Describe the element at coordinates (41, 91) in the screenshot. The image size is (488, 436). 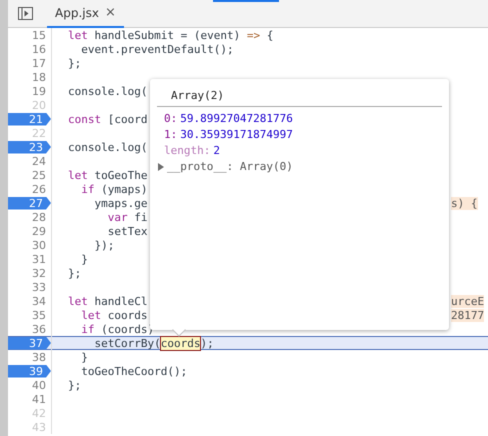
I see `line-number: 19` at that location.